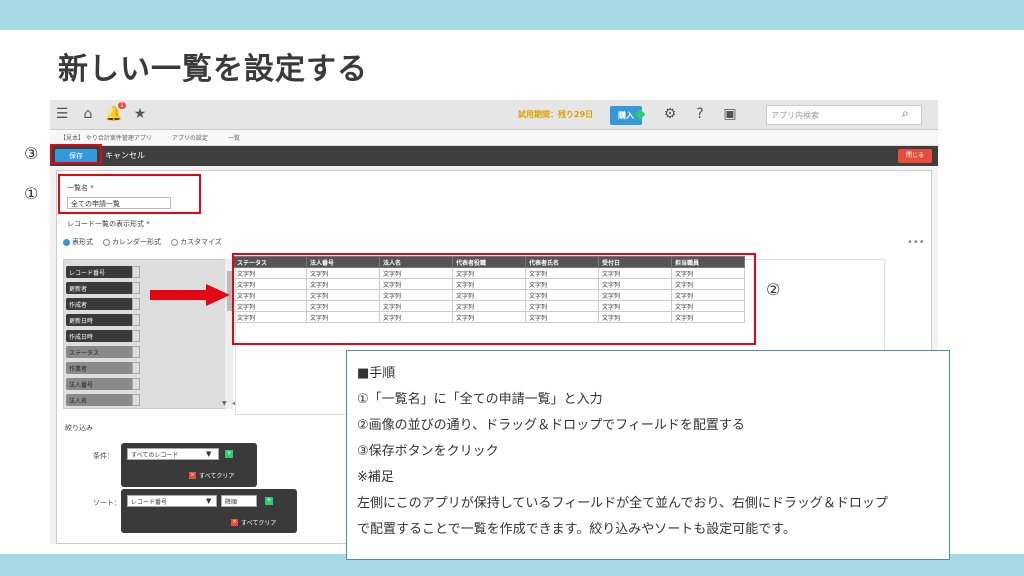 This screenshot has width=1024, height=576. Describe the element at coordinates (103, 288) in the screenshot. I see `field-item: 更新者` at that location.